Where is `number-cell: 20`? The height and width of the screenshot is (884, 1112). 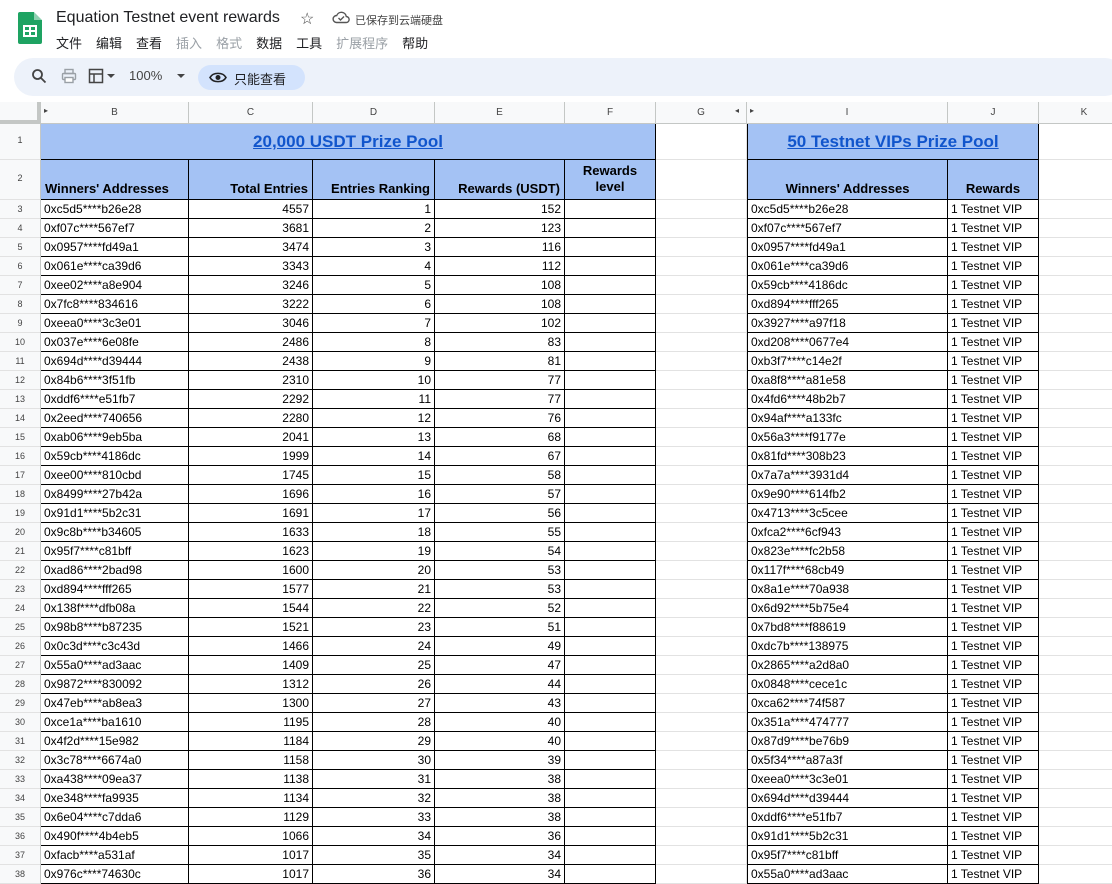 number-cell: 20 is located at coordinates (374, 570).